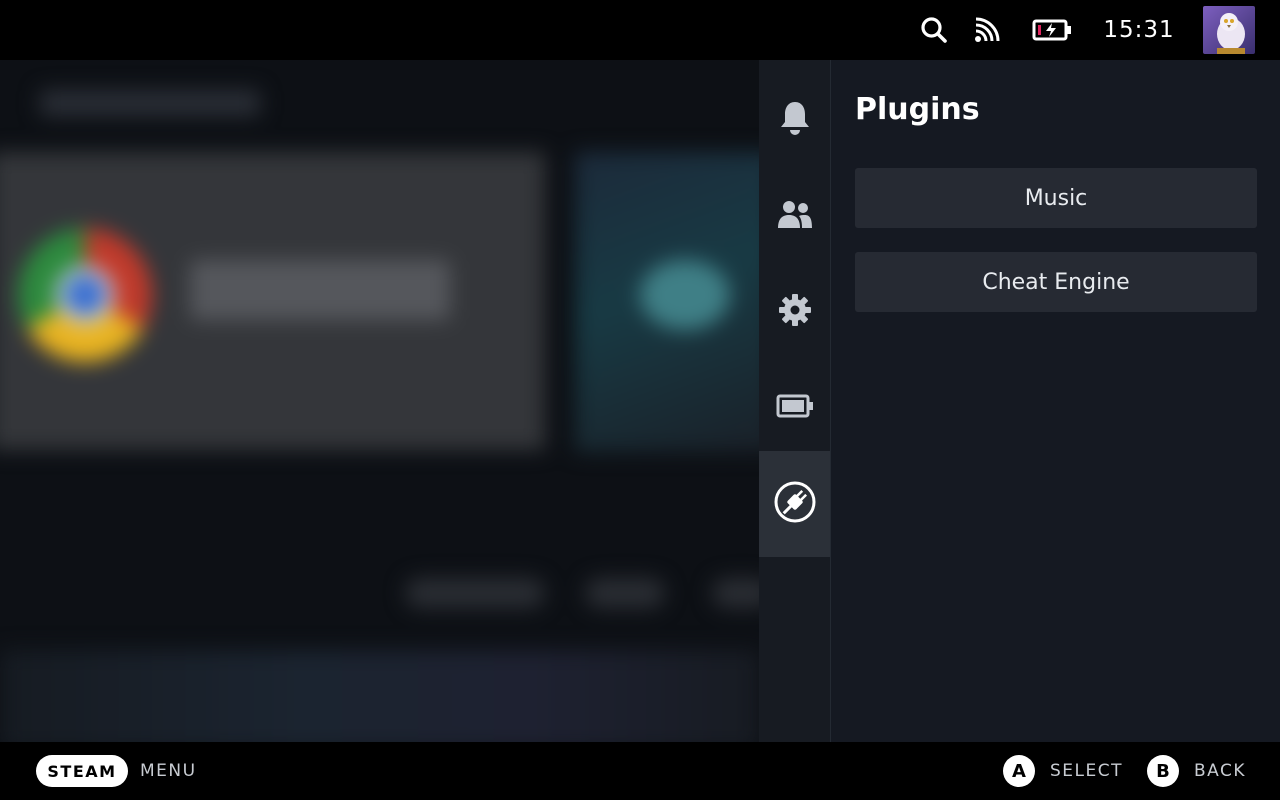 The image size is (1280, 800). I want to click on menu-hint-label: MENU, so click(168, 771).